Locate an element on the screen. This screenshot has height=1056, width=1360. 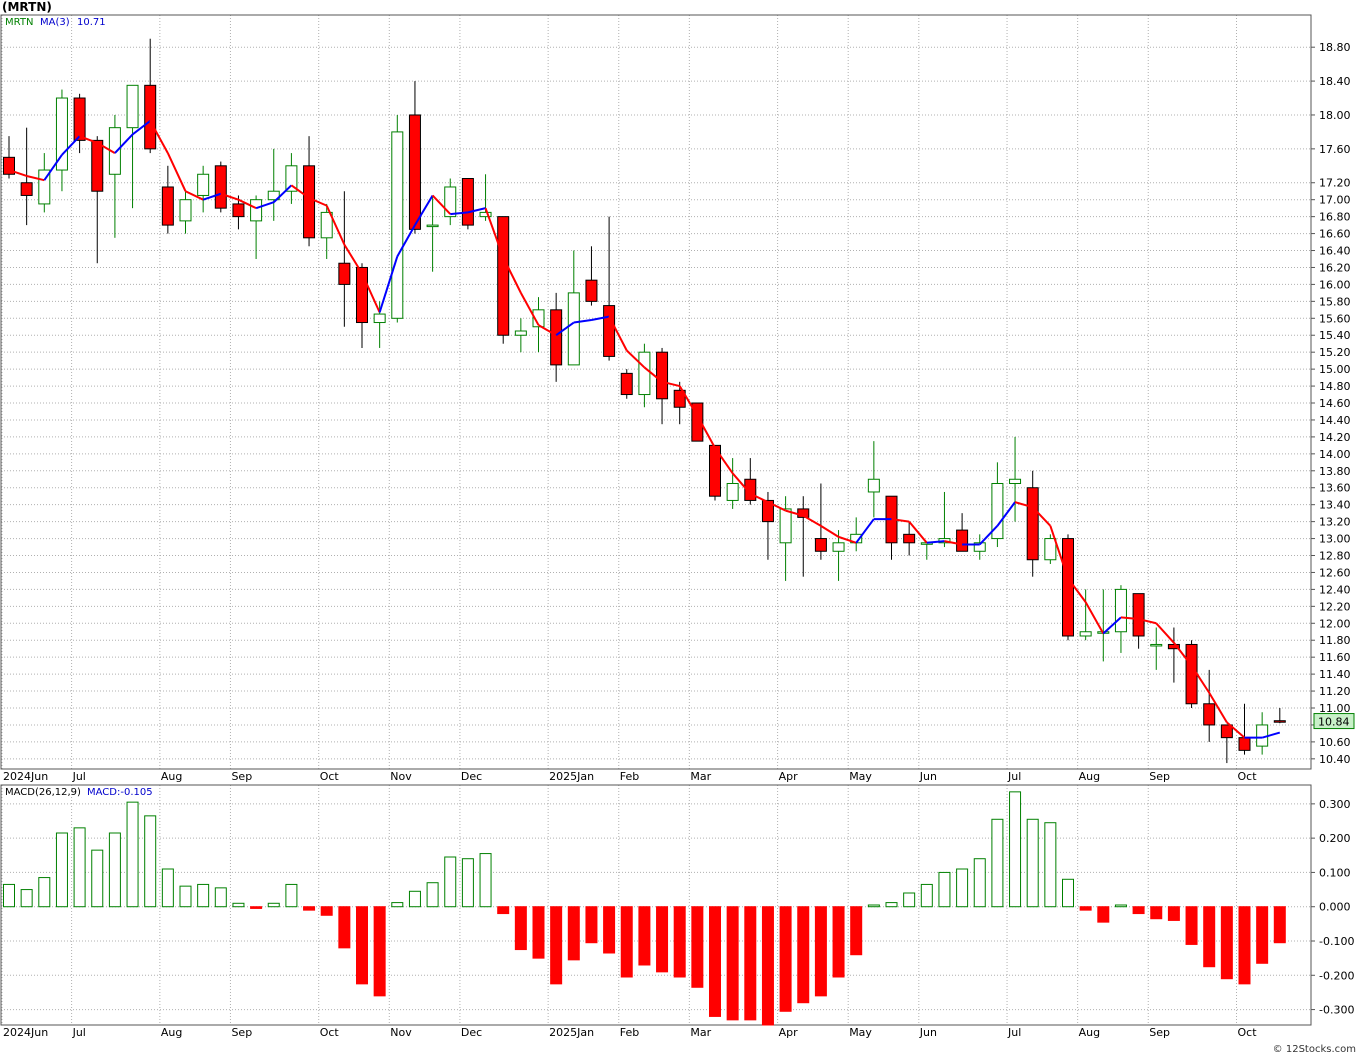
price-tick-label: 11.80 is located at coordinates (1335, 640).